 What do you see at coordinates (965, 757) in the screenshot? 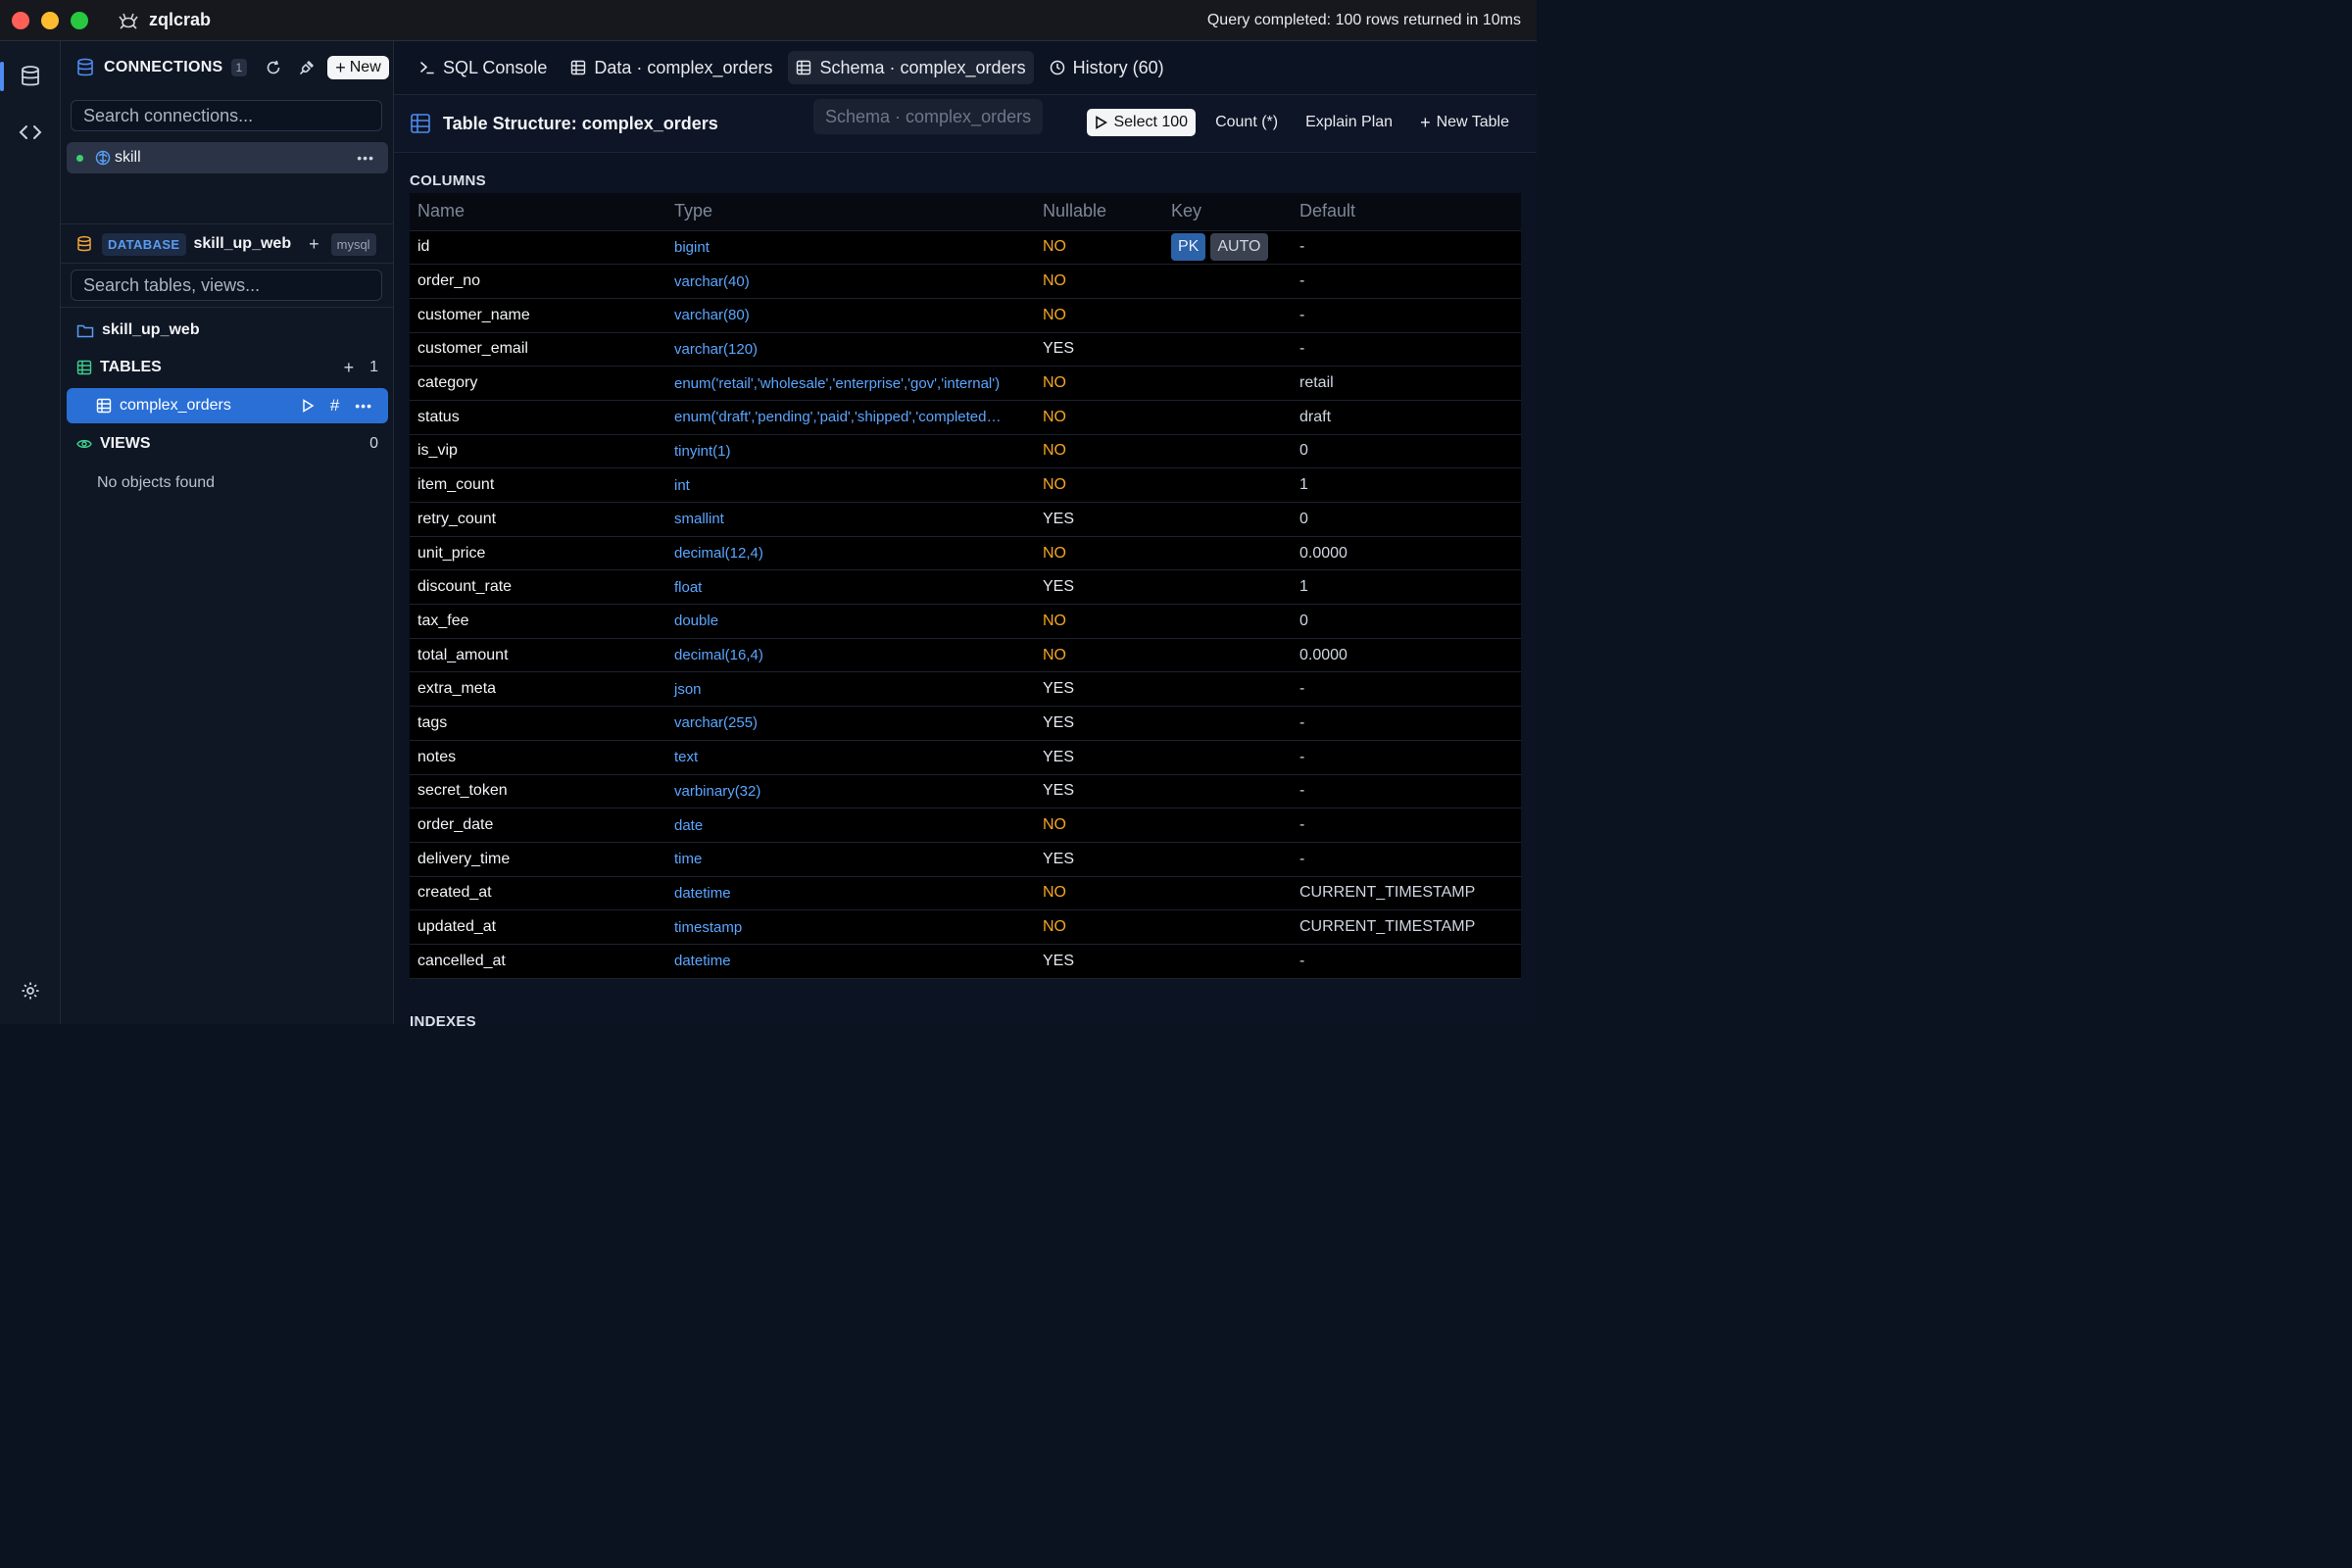
I see `table-row: notes text YES -` at bounding box center [965, 757].